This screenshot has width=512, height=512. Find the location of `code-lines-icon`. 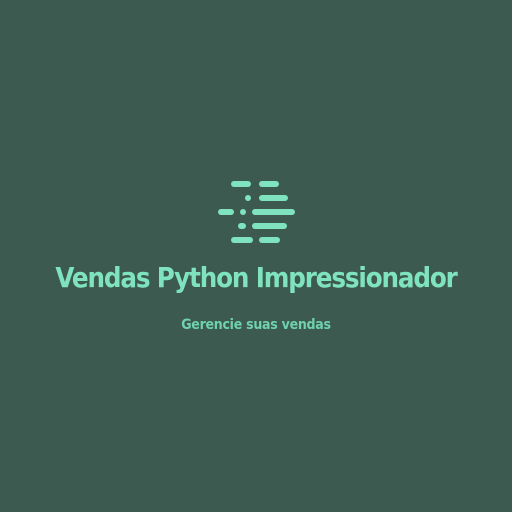

code-lines-icon is located at coordinates (256, 212).